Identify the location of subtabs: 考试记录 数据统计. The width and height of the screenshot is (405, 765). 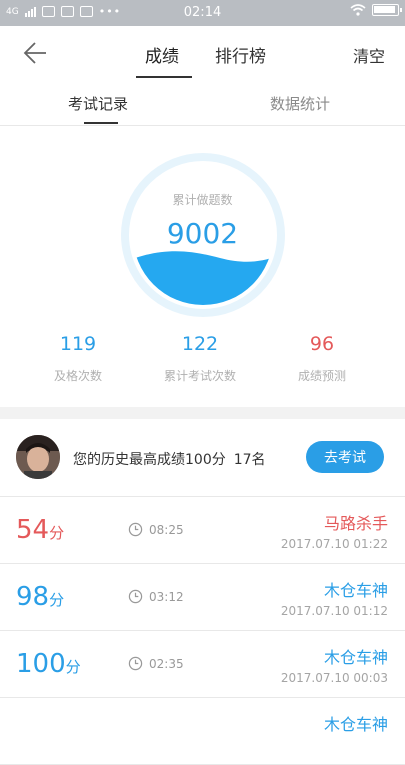
(202, 103).